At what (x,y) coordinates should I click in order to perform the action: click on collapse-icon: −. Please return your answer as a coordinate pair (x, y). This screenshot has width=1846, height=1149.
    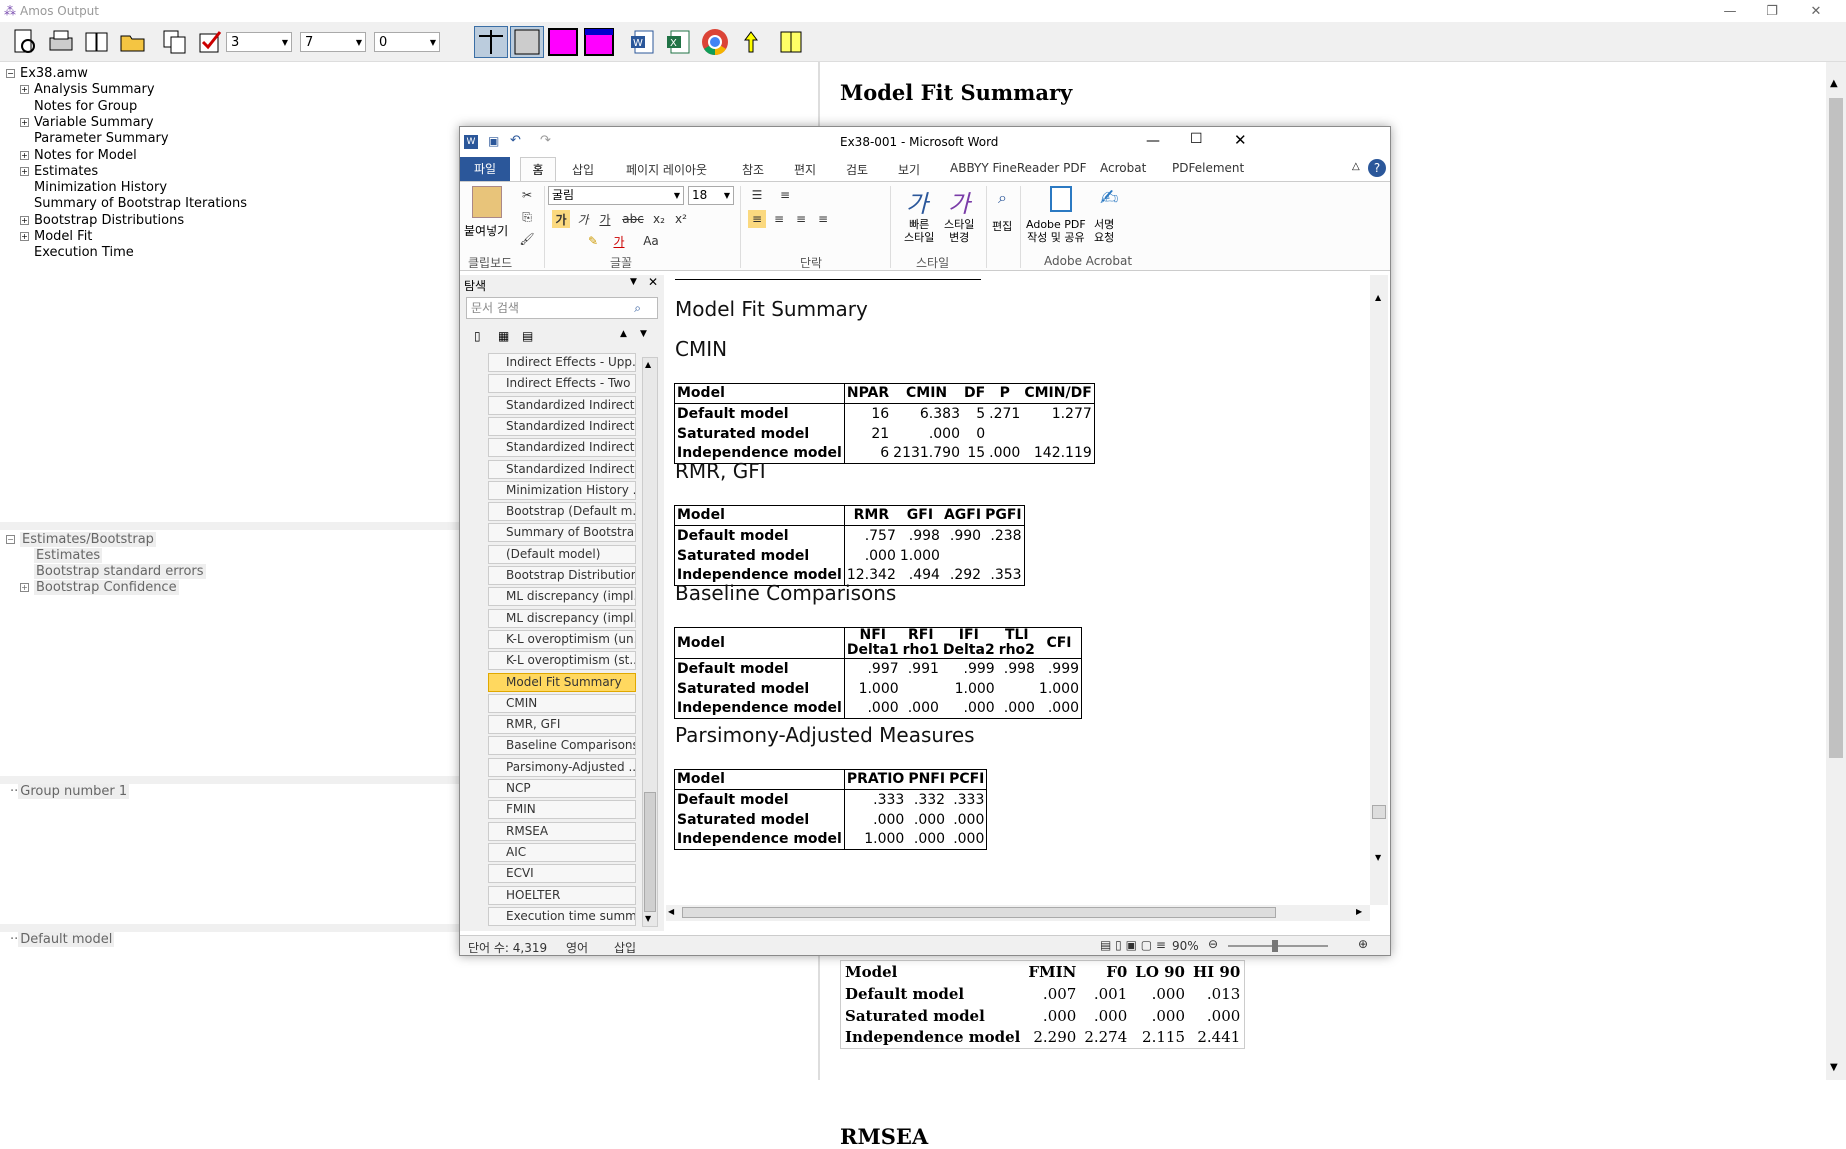
    Looking at the image, I should click on (10, 73).